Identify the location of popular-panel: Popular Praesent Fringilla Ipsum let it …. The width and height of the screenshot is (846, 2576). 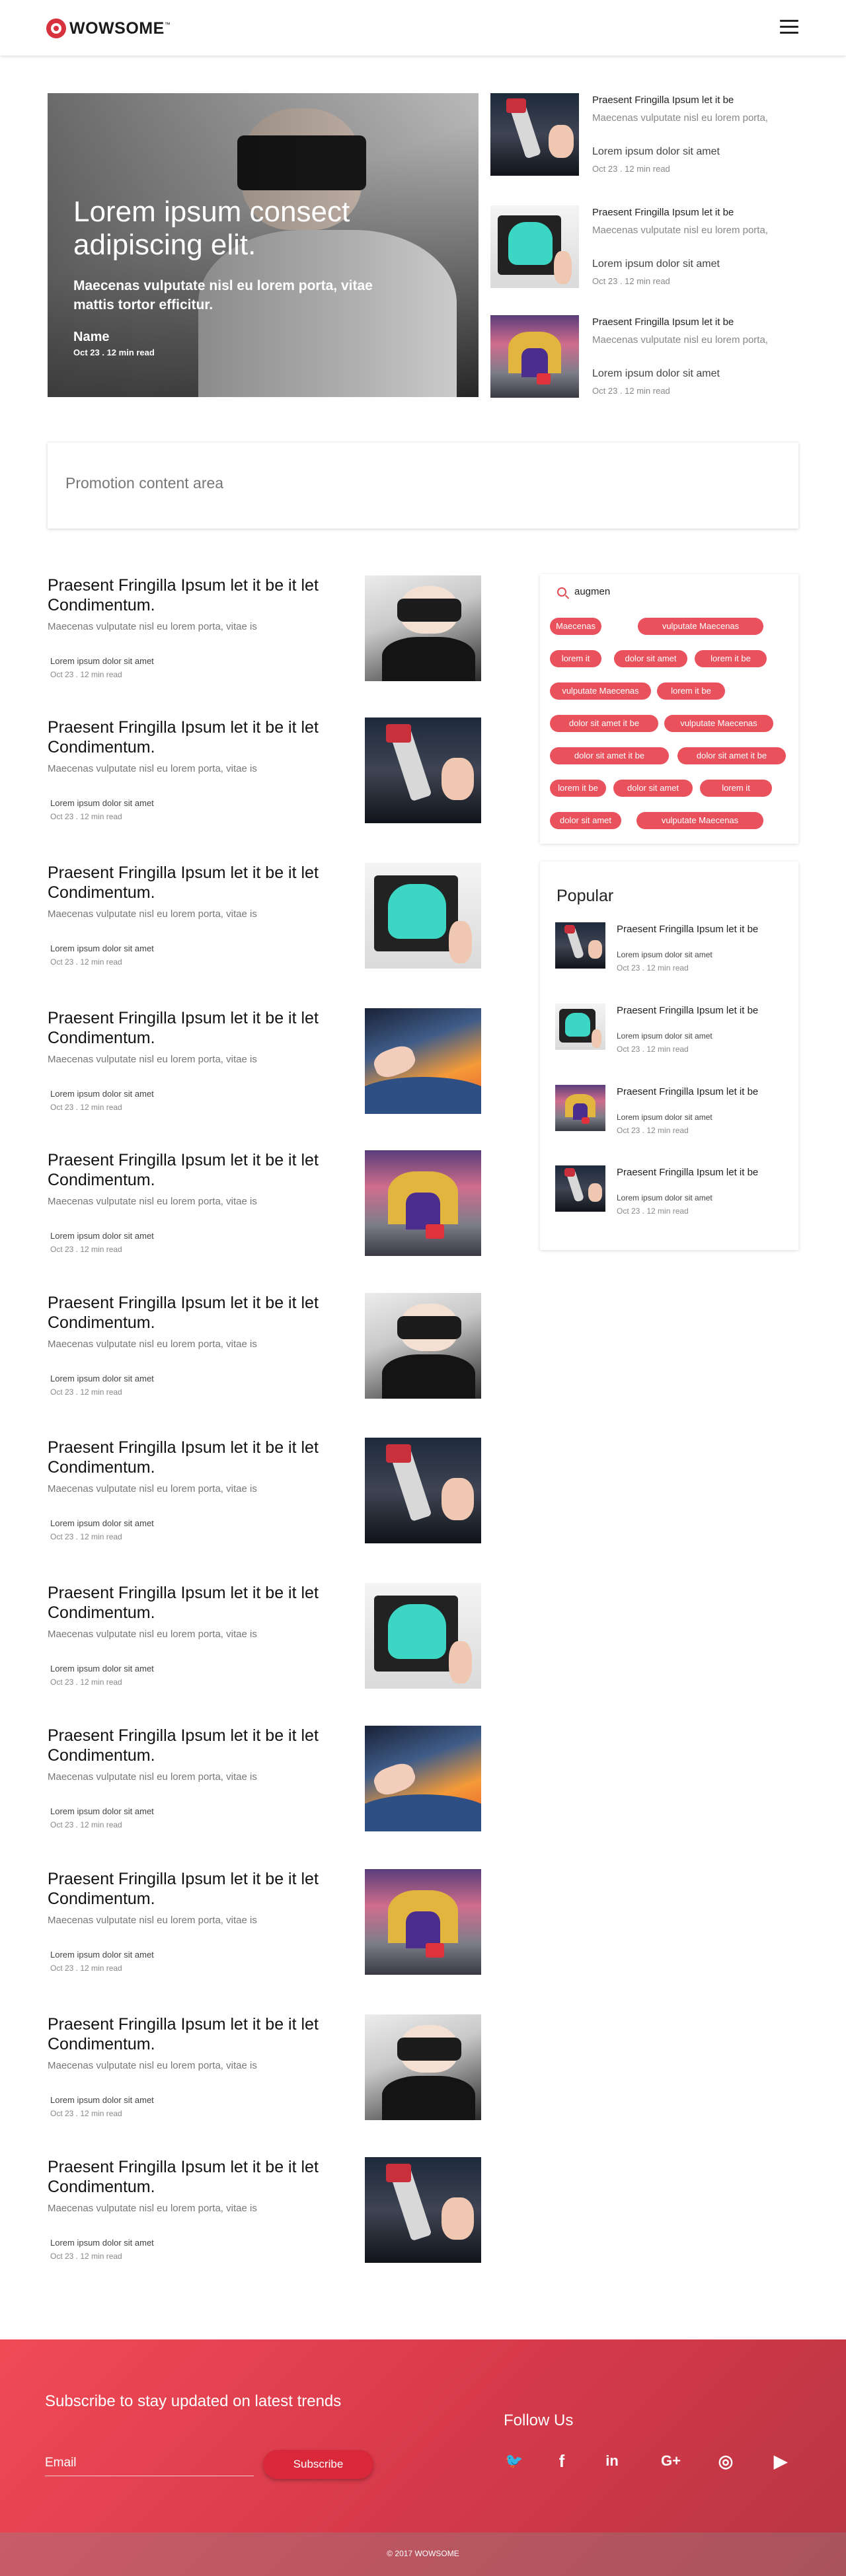
(669, 1056).